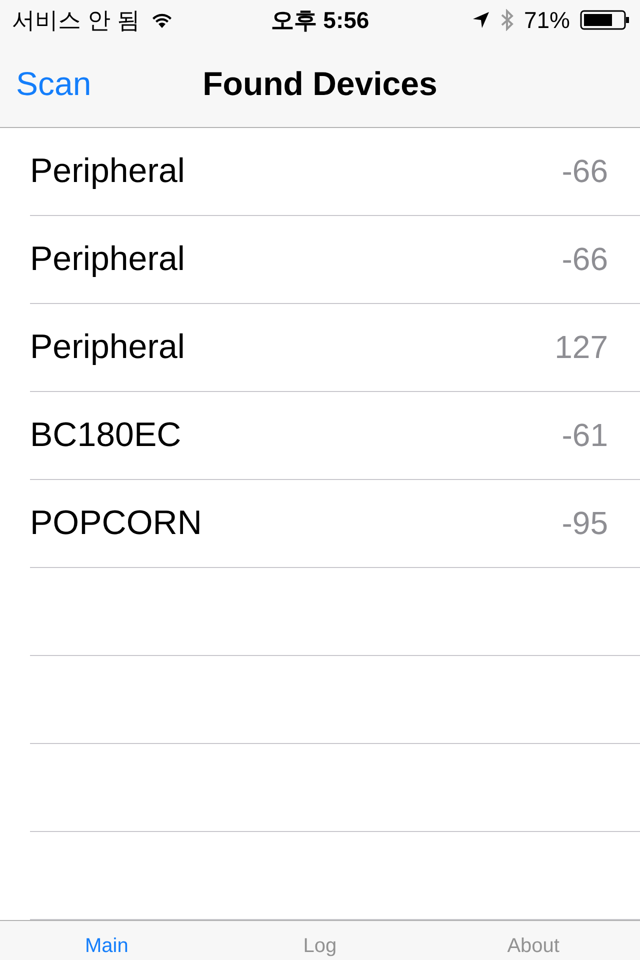 This screenshot has width=640, height=960. Describe the element at coordinates (547, 20) in the screenshot. I see `battery-percent: 71%` at that location.